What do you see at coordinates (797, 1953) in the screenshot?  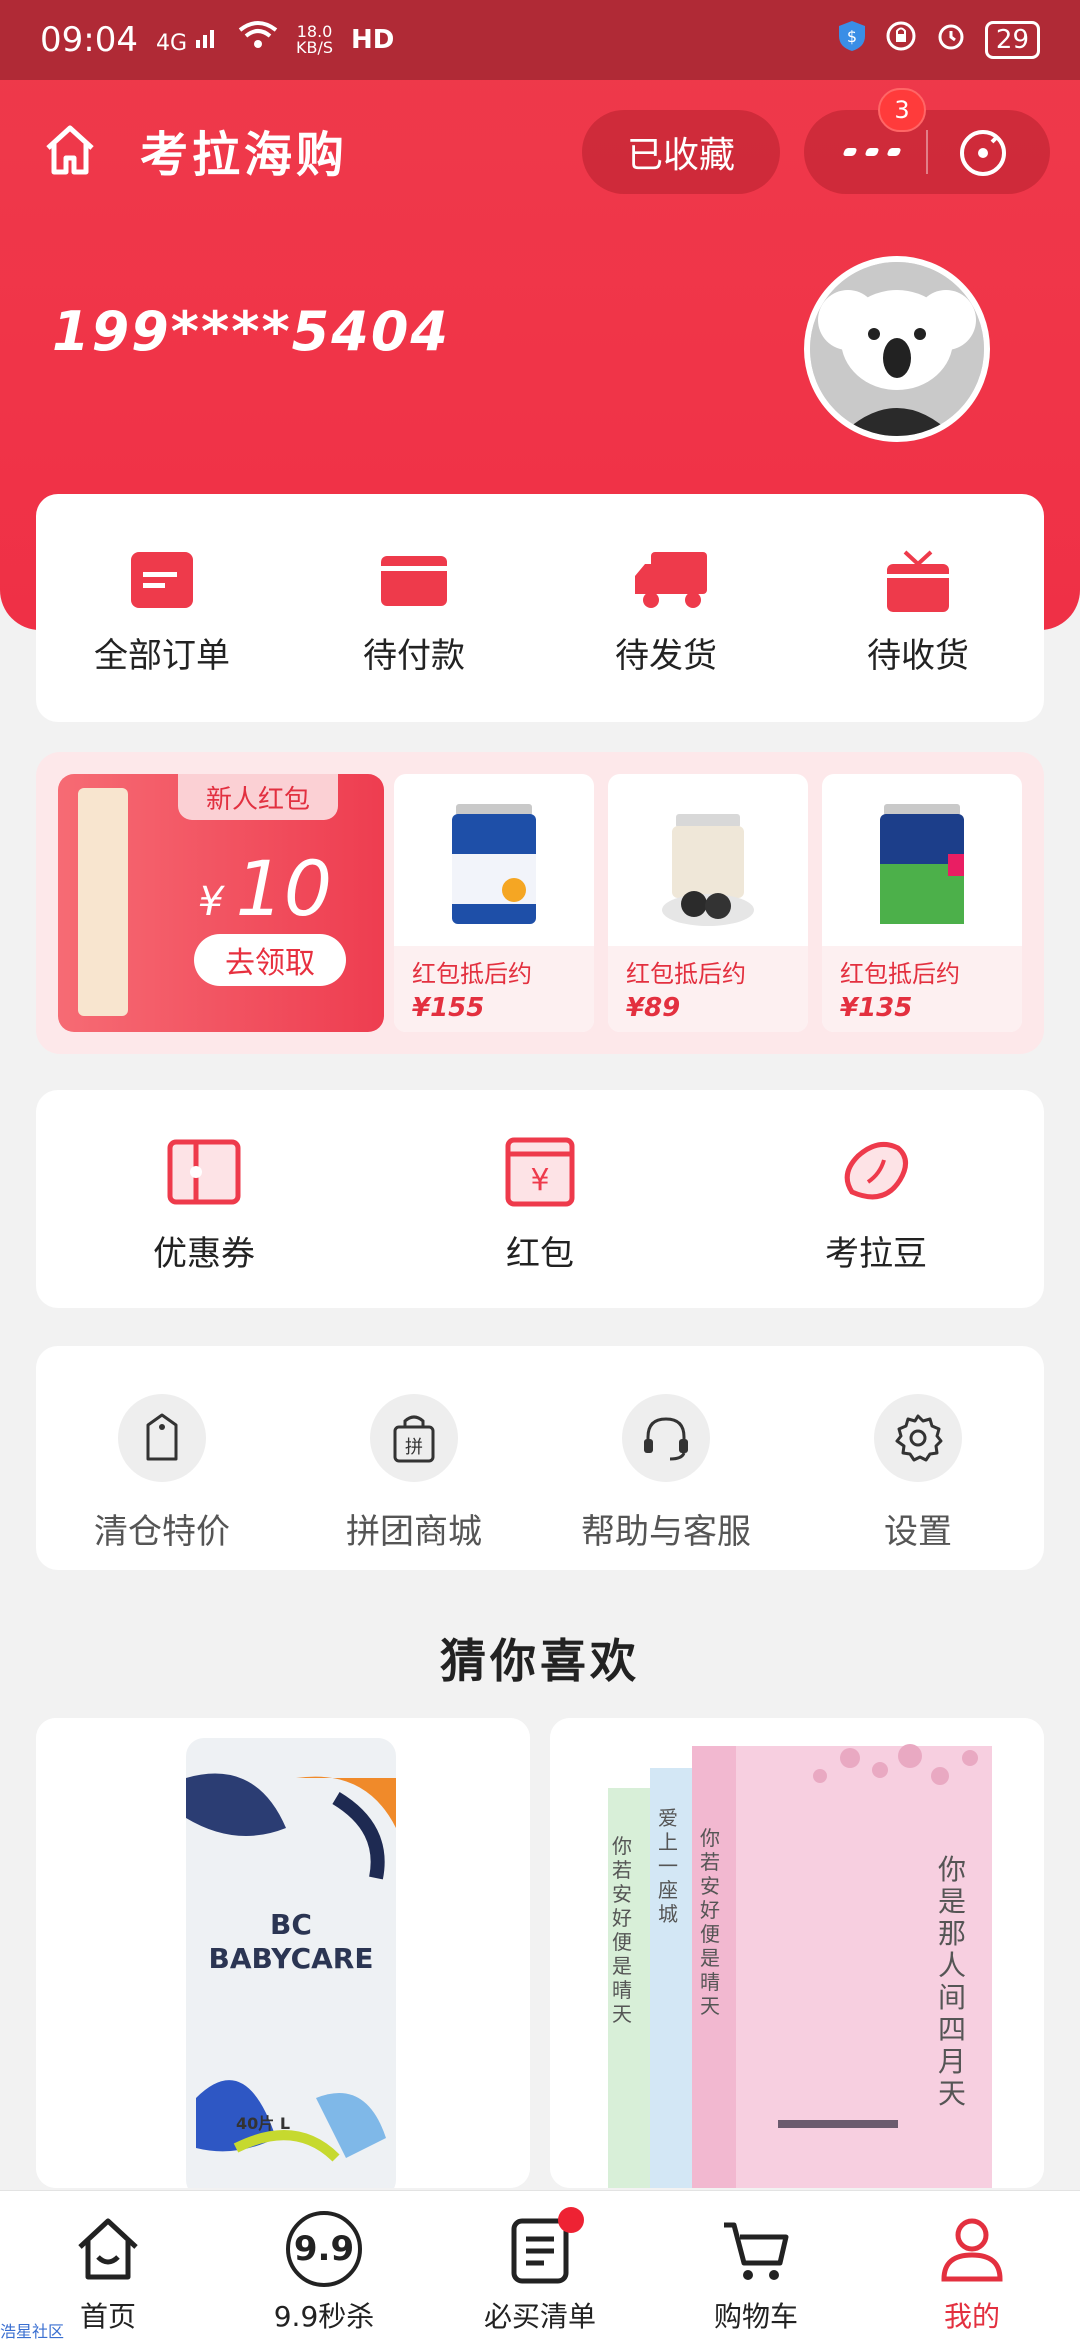 I see `recommend-product-books: 你是那人间四月天 你若安好便是晴天 爱上一座城 你若安好便是晴天` at bounding box center [797, 1953].